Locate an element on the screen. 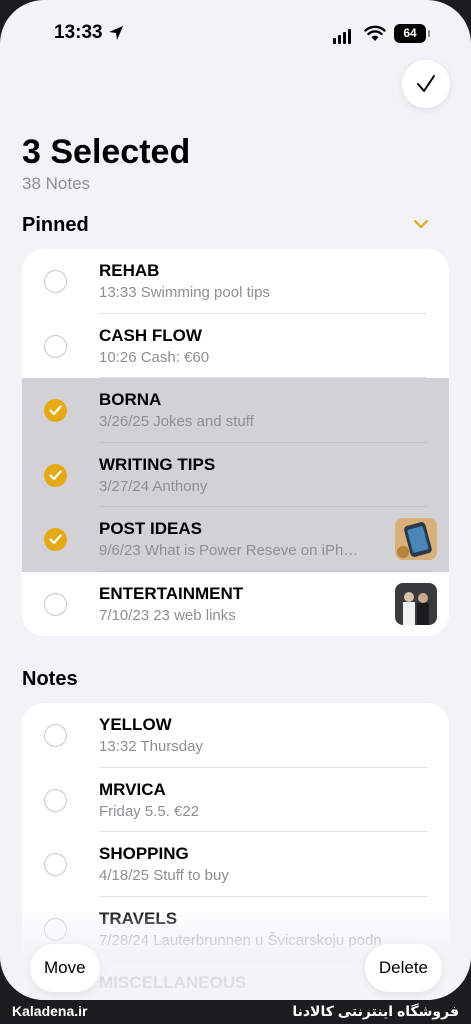  note-title: CASH FLOW is located at coordinates (150, 335).